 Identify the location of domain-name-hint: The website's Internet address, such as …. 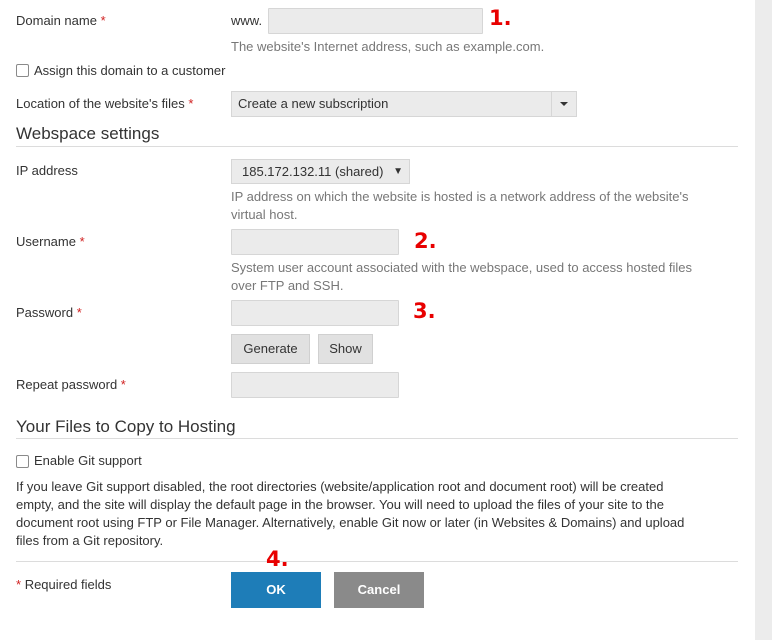
(388, 46).